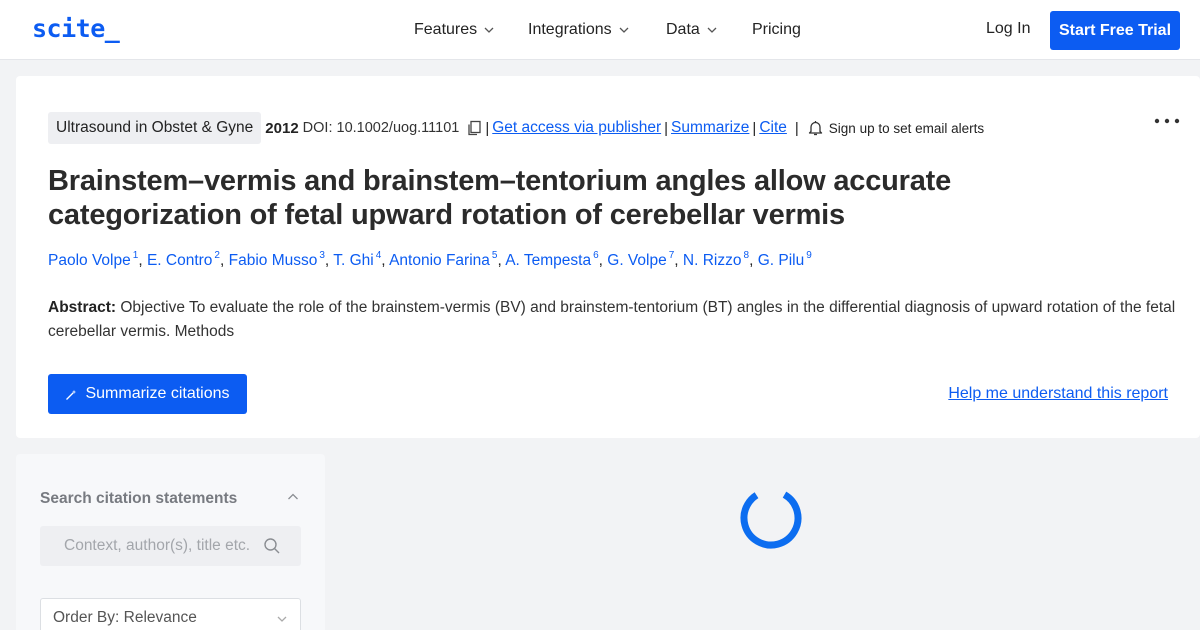 The image size is (1200, 630). Describe the element at coordinates (494, 255) in the screenshot. I see `author-affiliation: 5` at that location.